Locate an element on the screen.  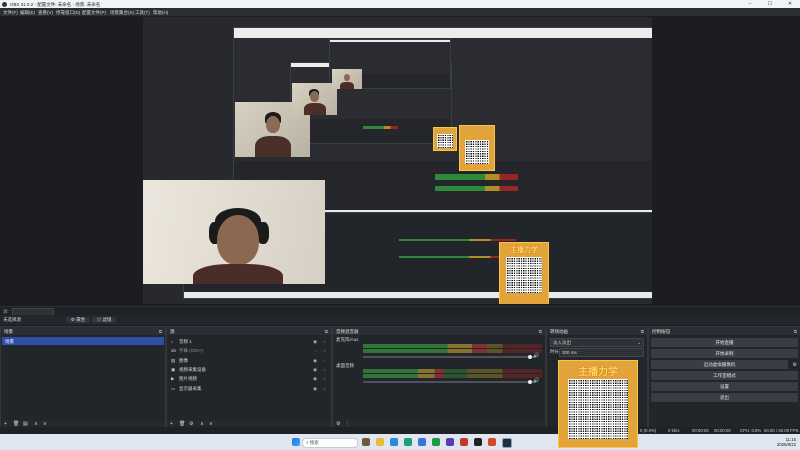
edge-icon is located at coordinates (394, 442).